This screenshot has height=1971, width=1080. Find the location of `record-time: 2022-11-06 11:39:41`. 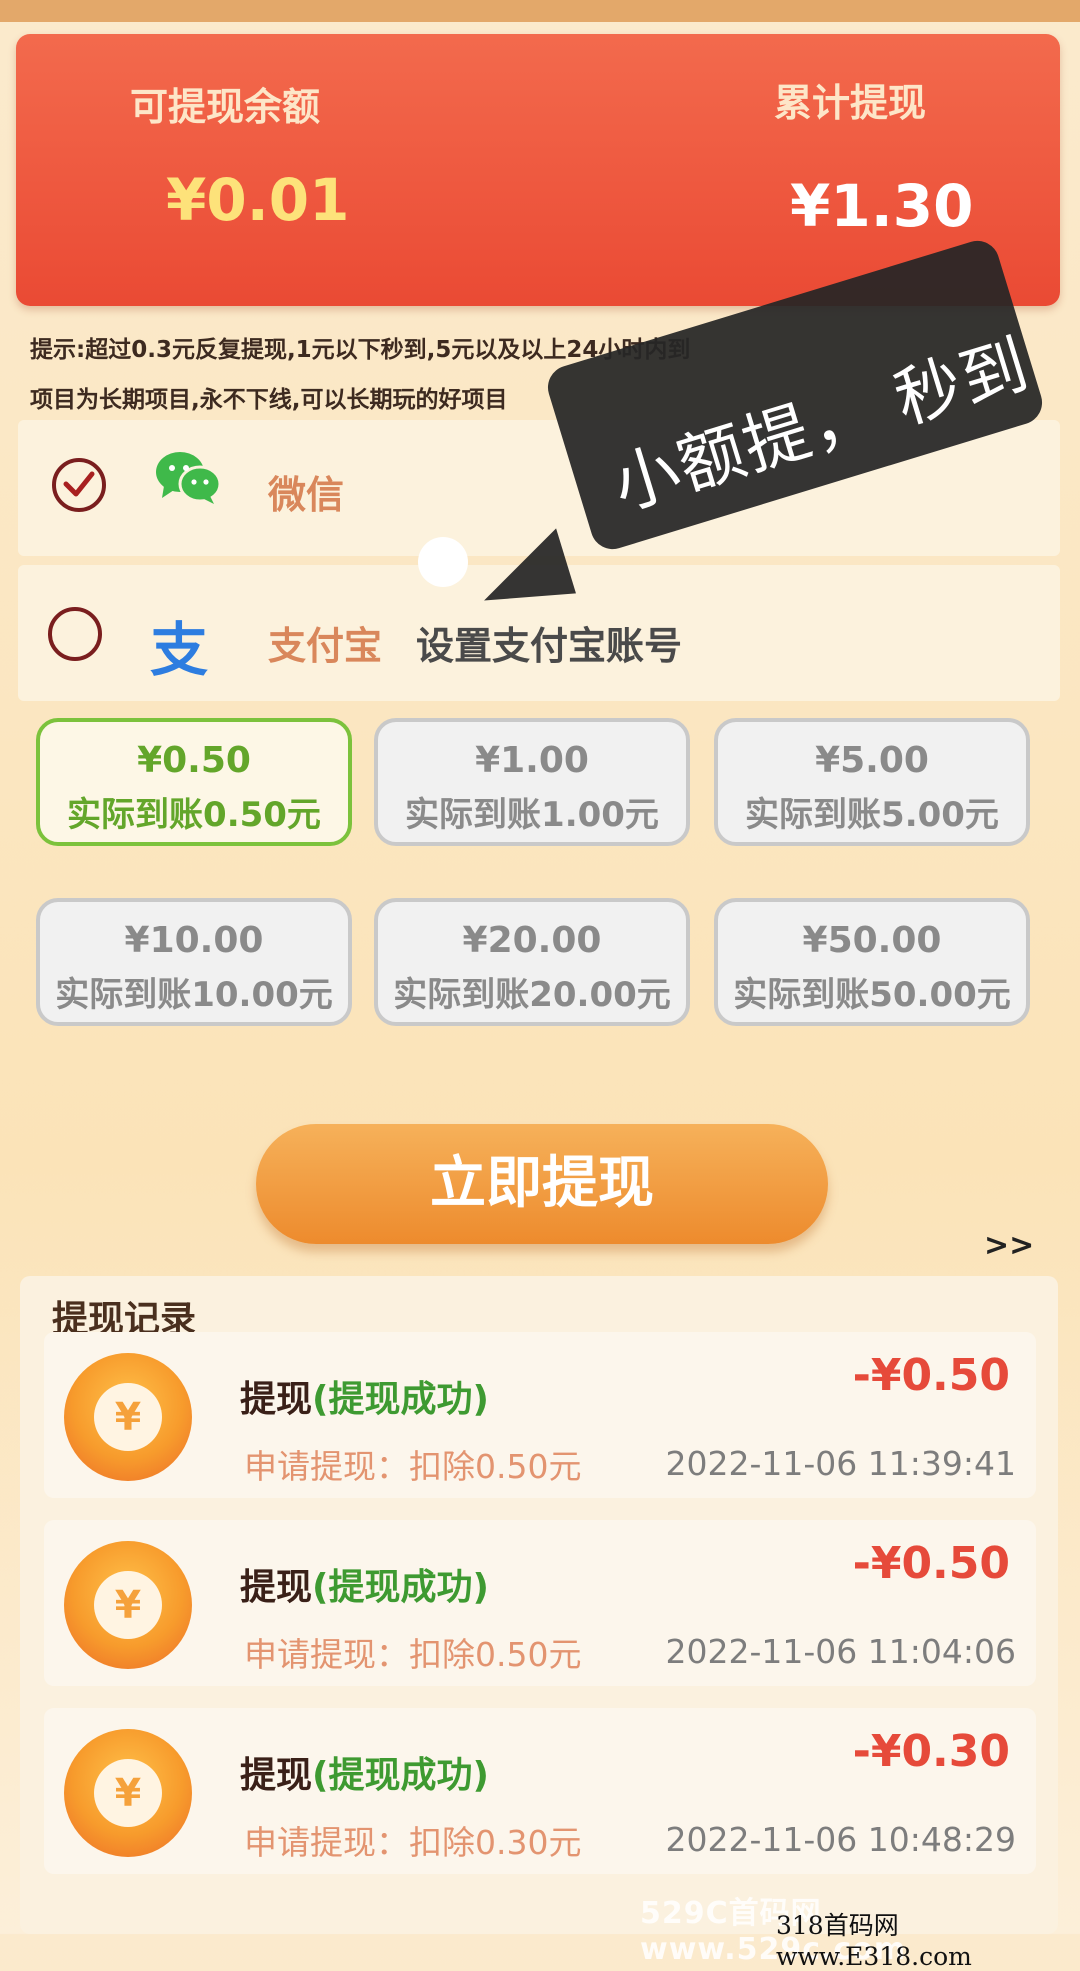

record-time: 2022-11-06 11:39:41 is located at coordinates (840, 1463).